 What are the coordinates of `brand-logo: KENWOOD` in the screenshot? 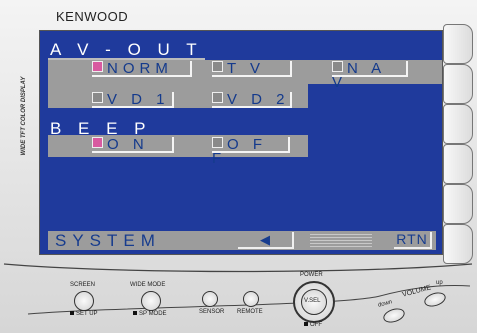 It's located at (92, 16).